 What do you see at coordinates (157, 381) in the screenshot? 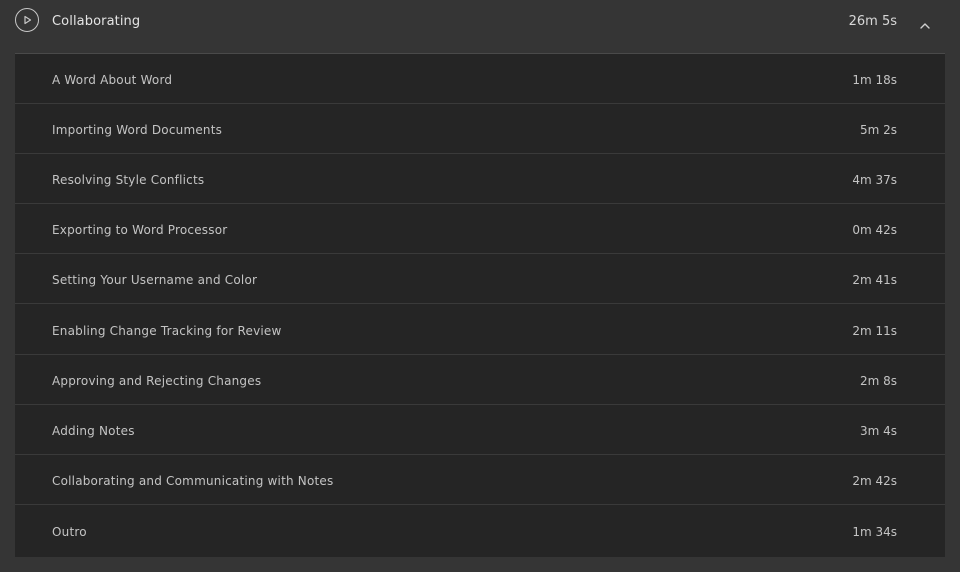
I see `lesson-title: Approving and Rejecting Changes` at bounding box center [157, 381].